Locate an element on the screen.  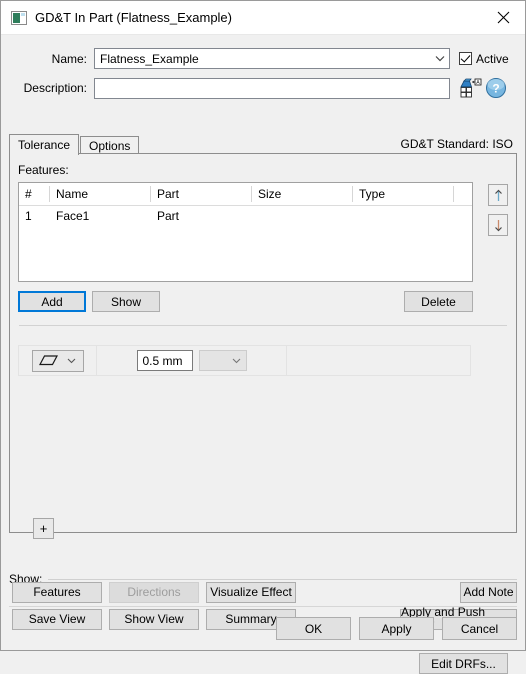
feature-control-frame: 0.5 mm is located at coordinates (244, 360).